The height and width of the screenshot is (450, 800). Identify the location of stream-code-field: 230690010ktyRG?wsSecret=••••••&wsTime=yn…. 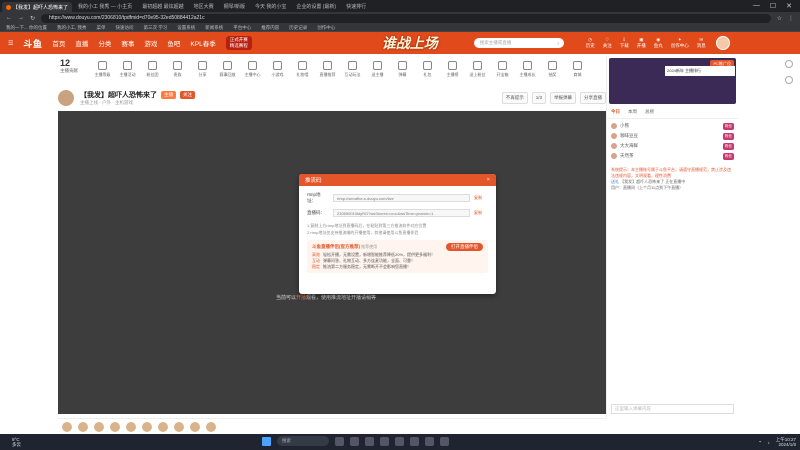
(401, 213).